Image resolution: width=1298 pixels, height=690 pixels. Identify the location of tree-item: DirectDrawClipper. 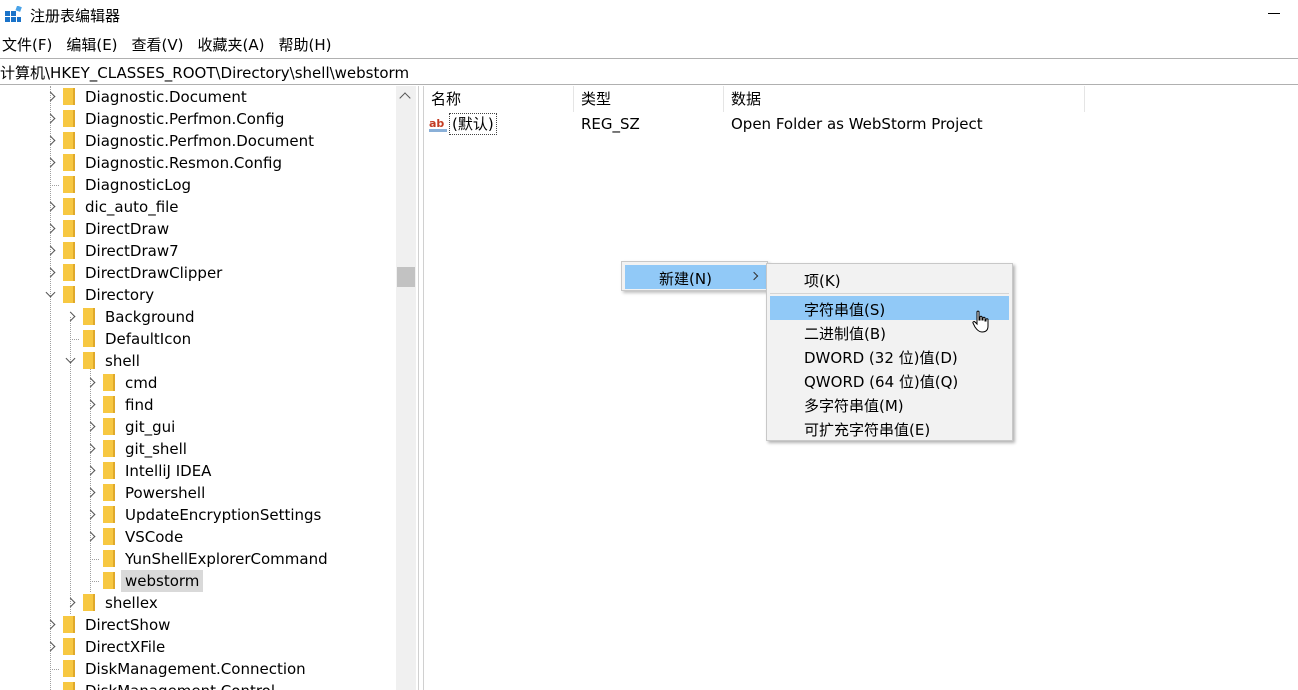
(198, 273).